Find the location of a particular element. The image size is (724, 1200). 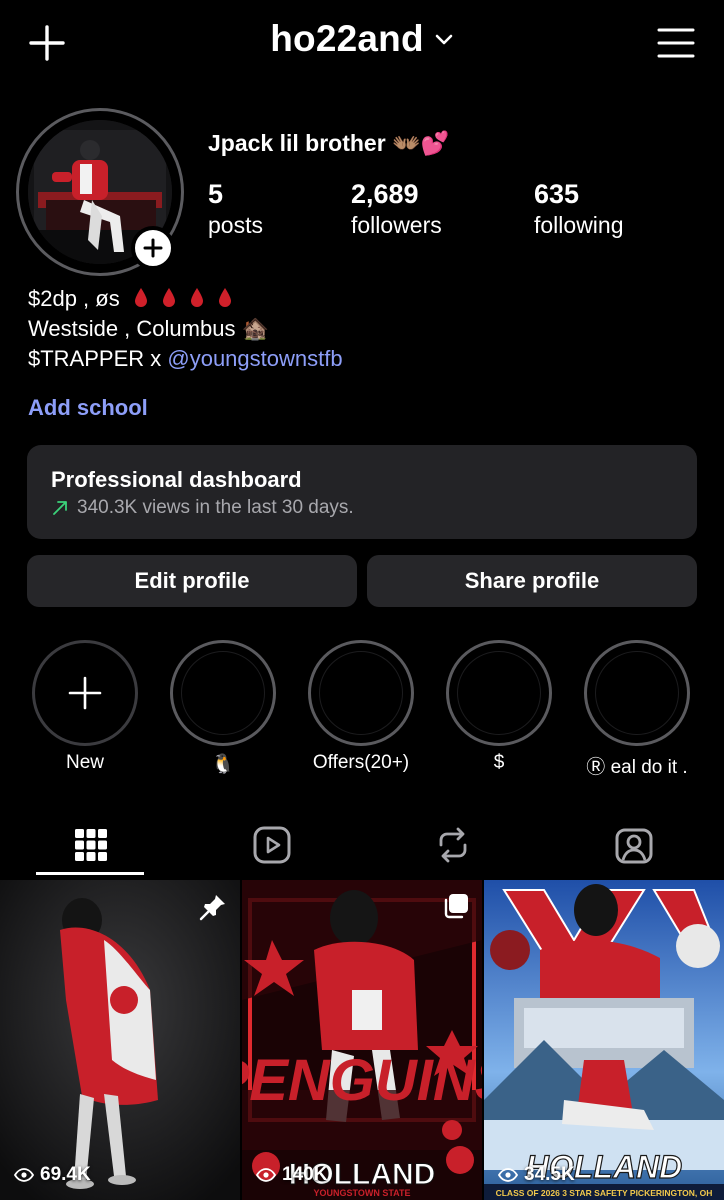

followers-stat: 2,689 followers is located at coordinates (396, 209).